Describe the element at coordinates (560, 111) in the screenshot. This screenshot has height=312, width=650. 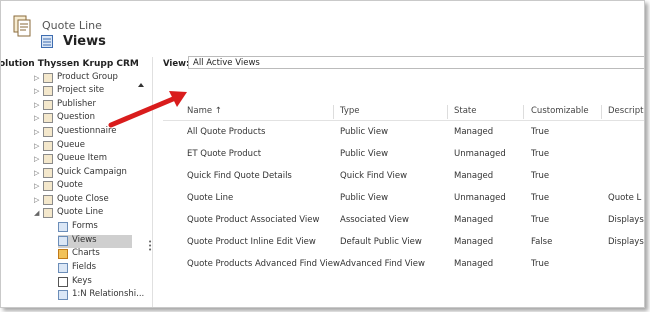
I see `column-header-customizable: Customizable` at that location.